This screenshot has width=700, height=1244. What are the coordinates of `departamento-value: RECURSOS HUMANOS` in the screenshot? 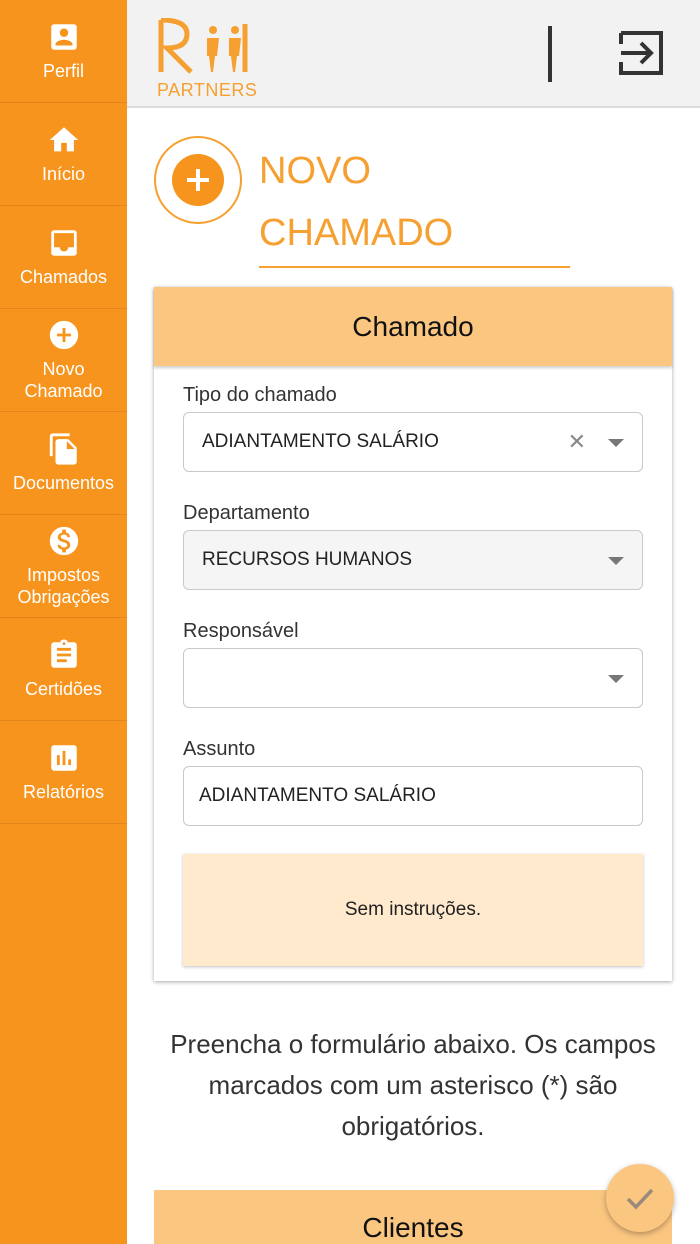 It's located at (307, 559).